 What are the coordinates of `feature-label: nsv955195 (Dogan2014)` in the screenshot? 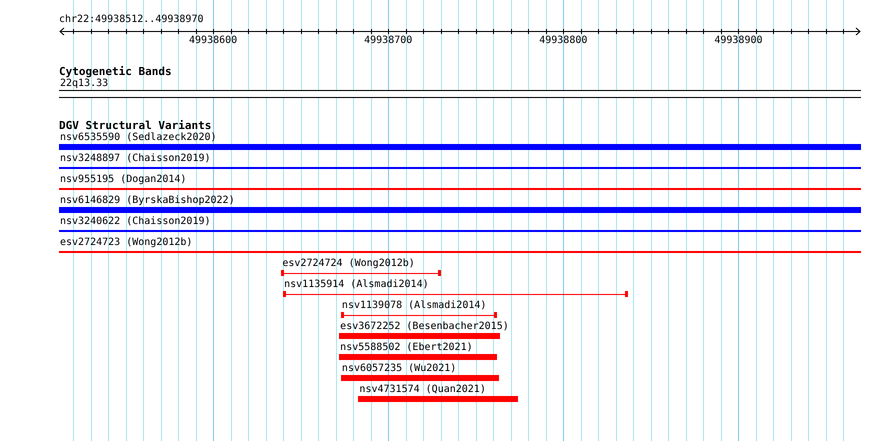 It's located at (123, 180).